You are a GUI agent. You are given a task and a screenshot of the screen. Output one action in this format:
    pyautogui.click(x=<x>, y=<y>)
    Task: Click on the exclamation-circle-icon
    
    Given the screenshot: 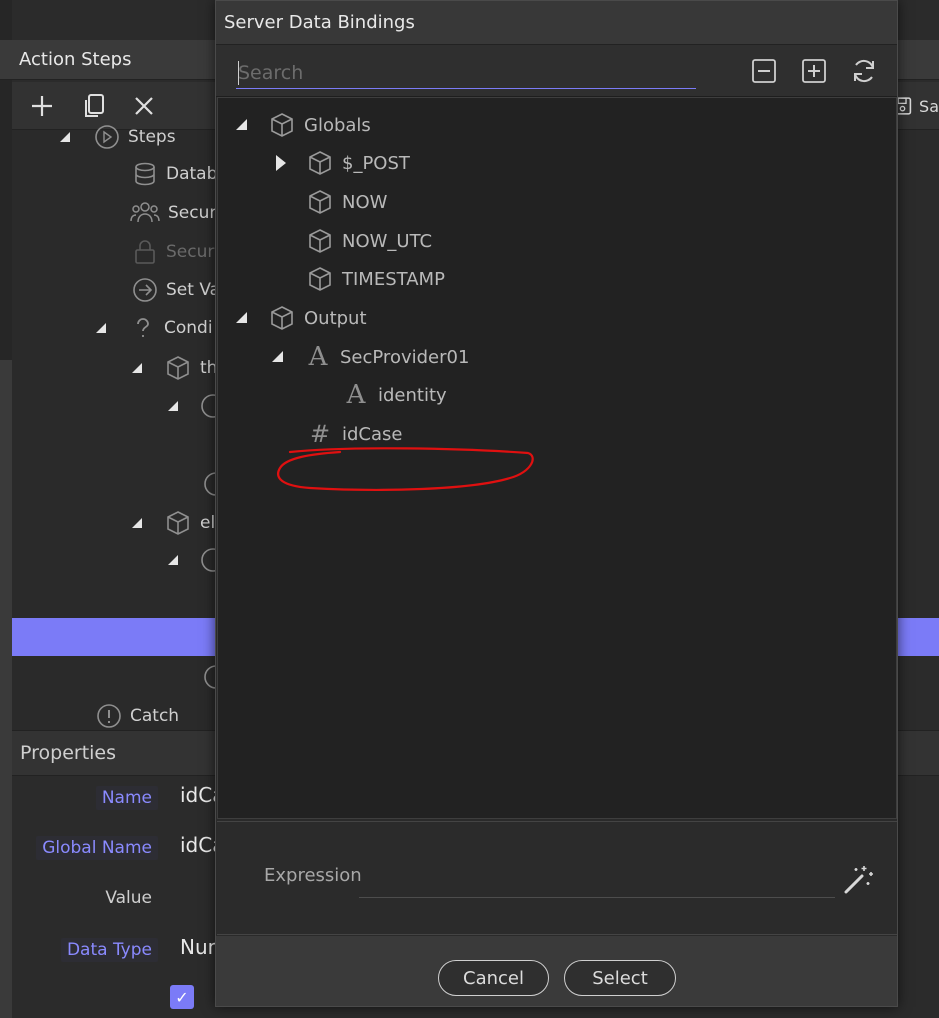 What is the action you would take?
    pyautogui.click(x=109, y=716)
    